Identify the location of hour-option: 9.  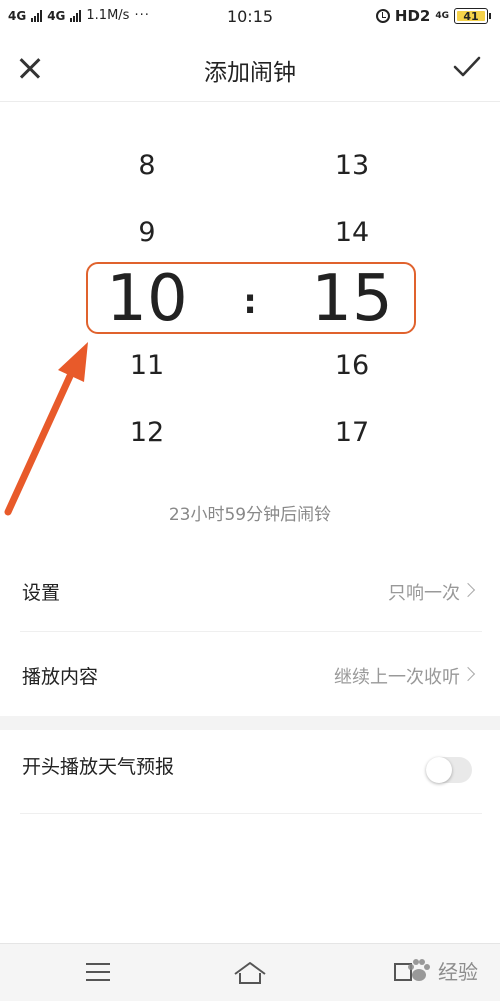
(147, 232).